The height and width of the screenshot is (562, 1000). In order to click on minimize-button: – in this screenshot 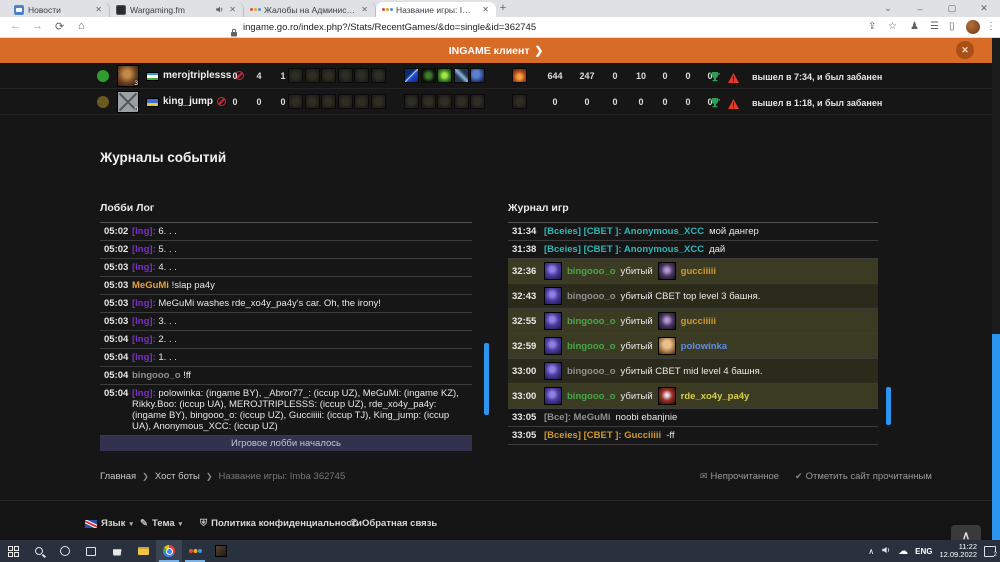, I will do `click(920, 9)`.